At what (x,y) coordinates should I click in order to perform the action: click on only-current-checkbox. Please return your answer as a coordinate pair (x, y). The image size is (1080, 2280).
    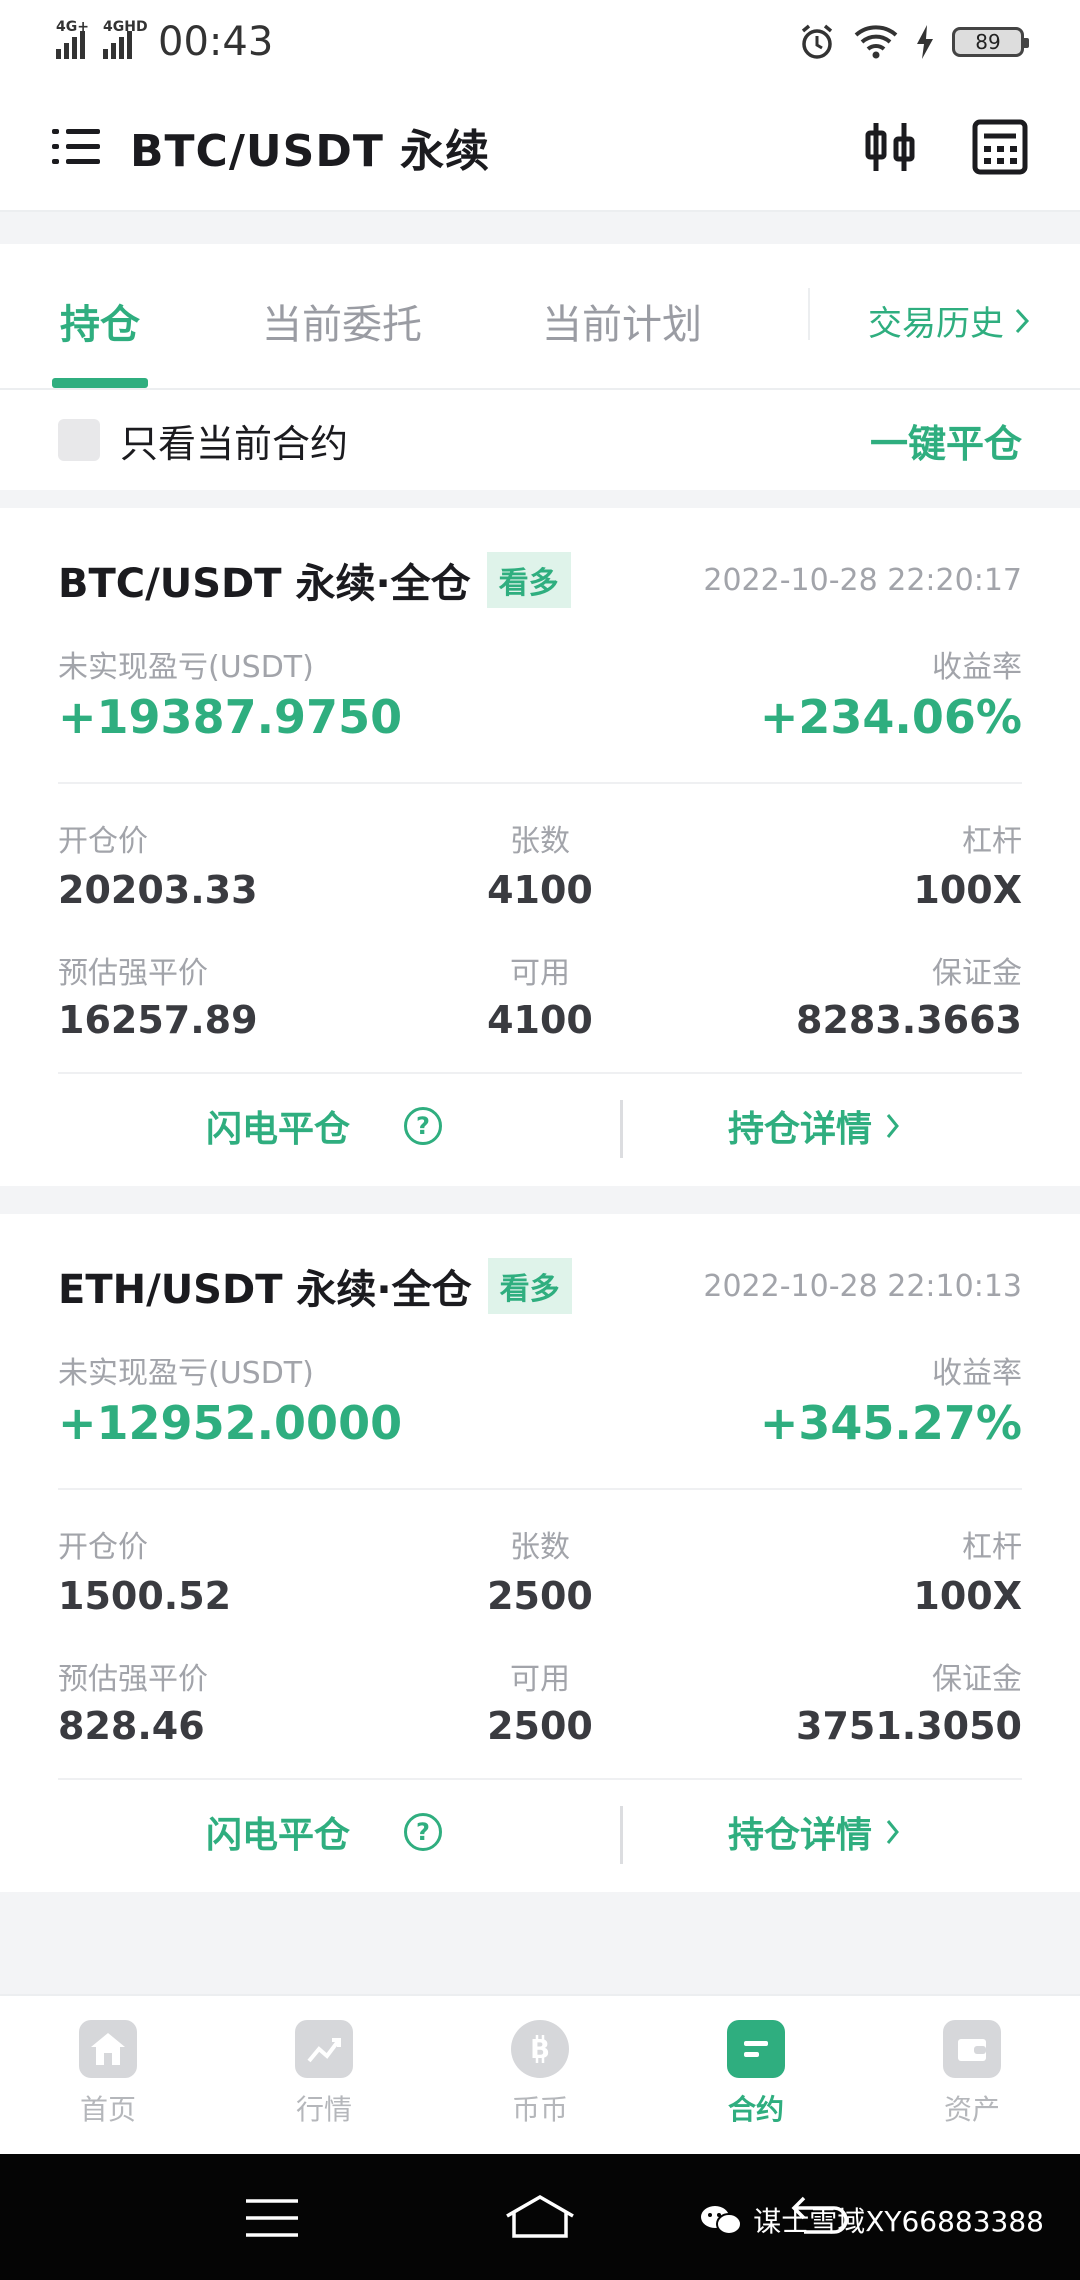
    Looking at the image, I should click on (79, 440).